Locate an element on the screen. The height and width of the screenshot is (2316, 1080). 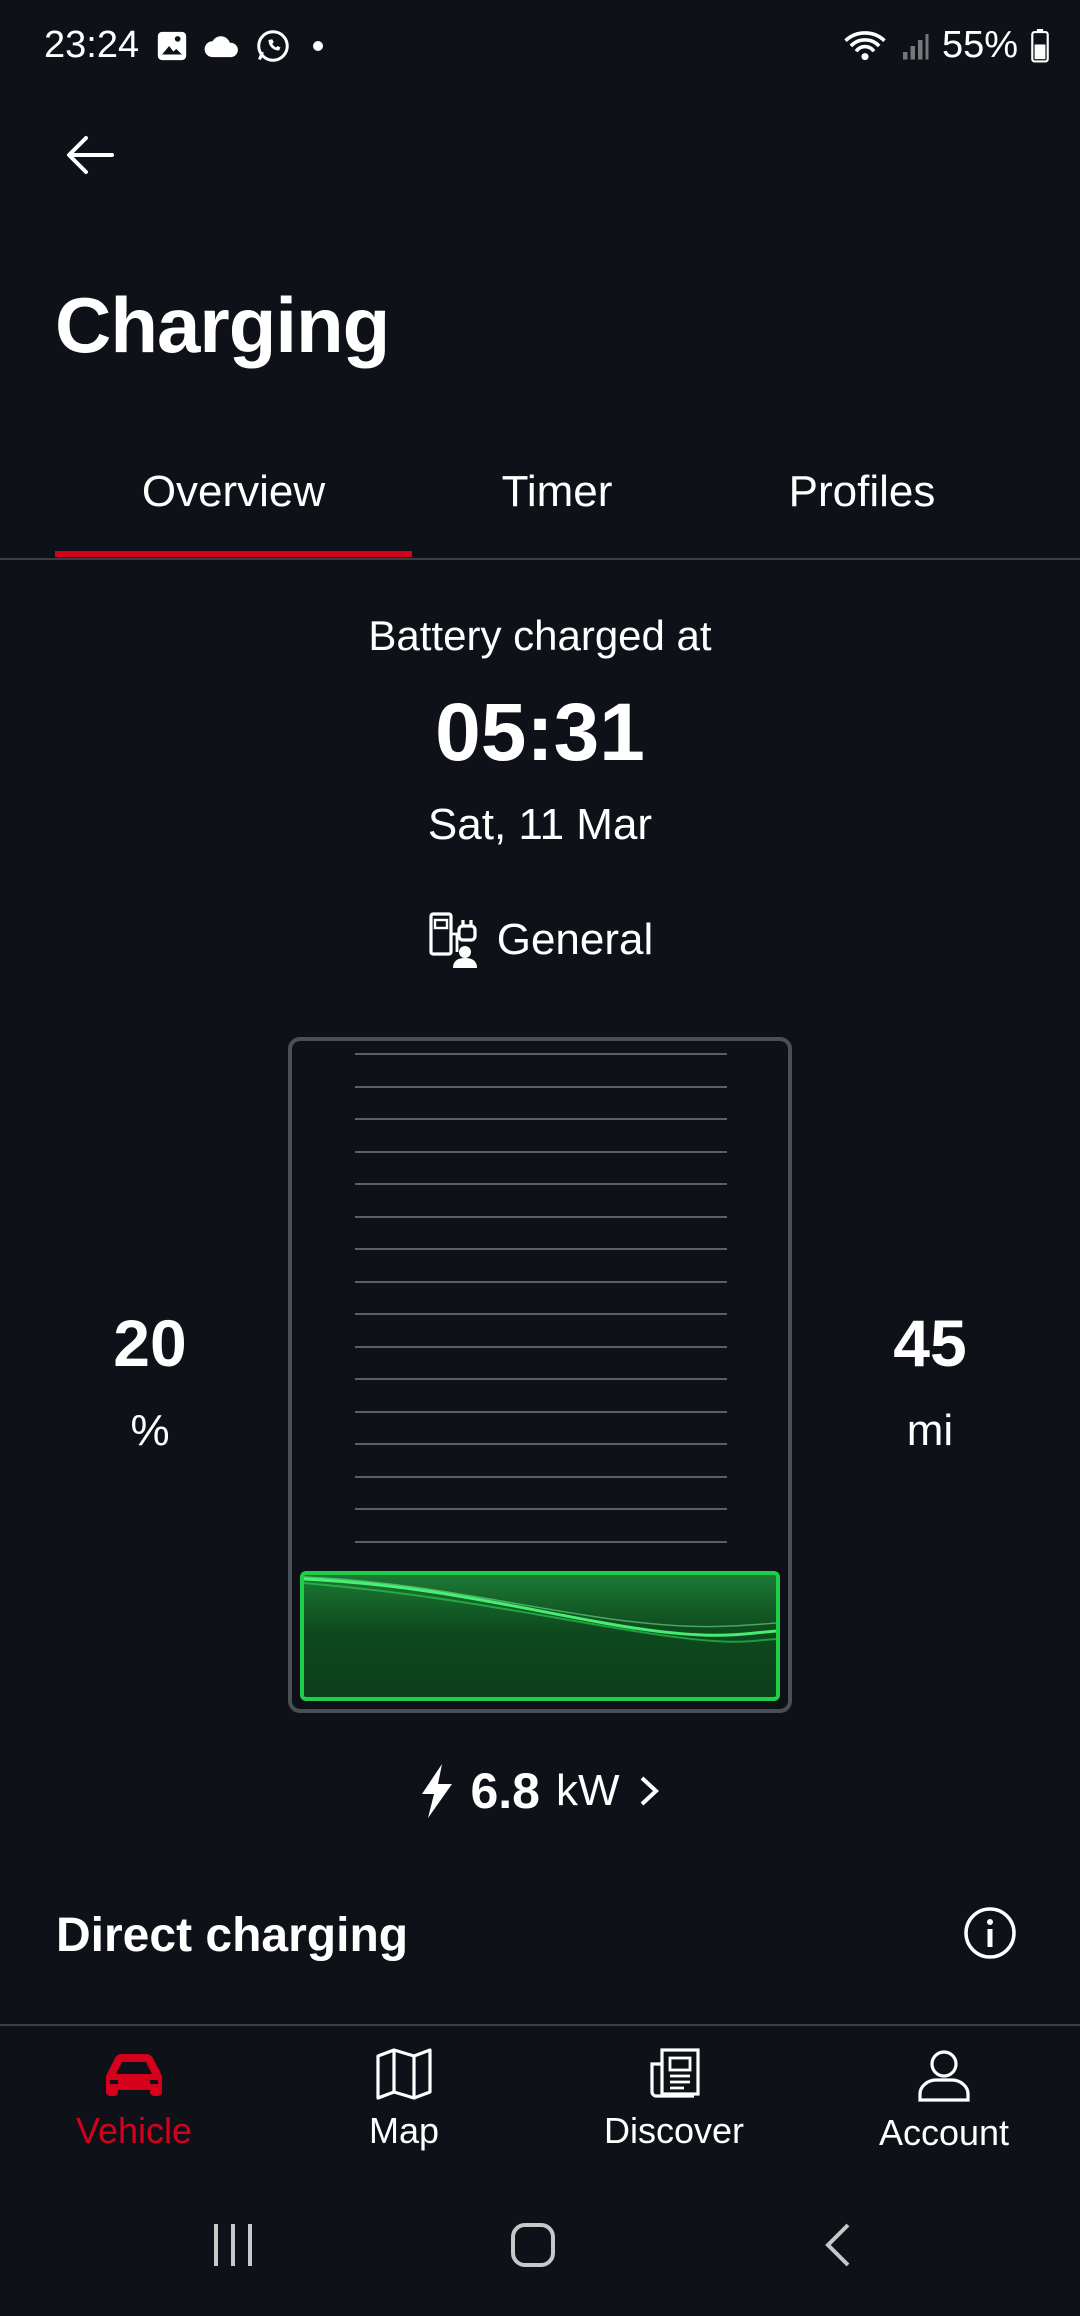
status-time: 23:24 is located at coordinates (92, 45).